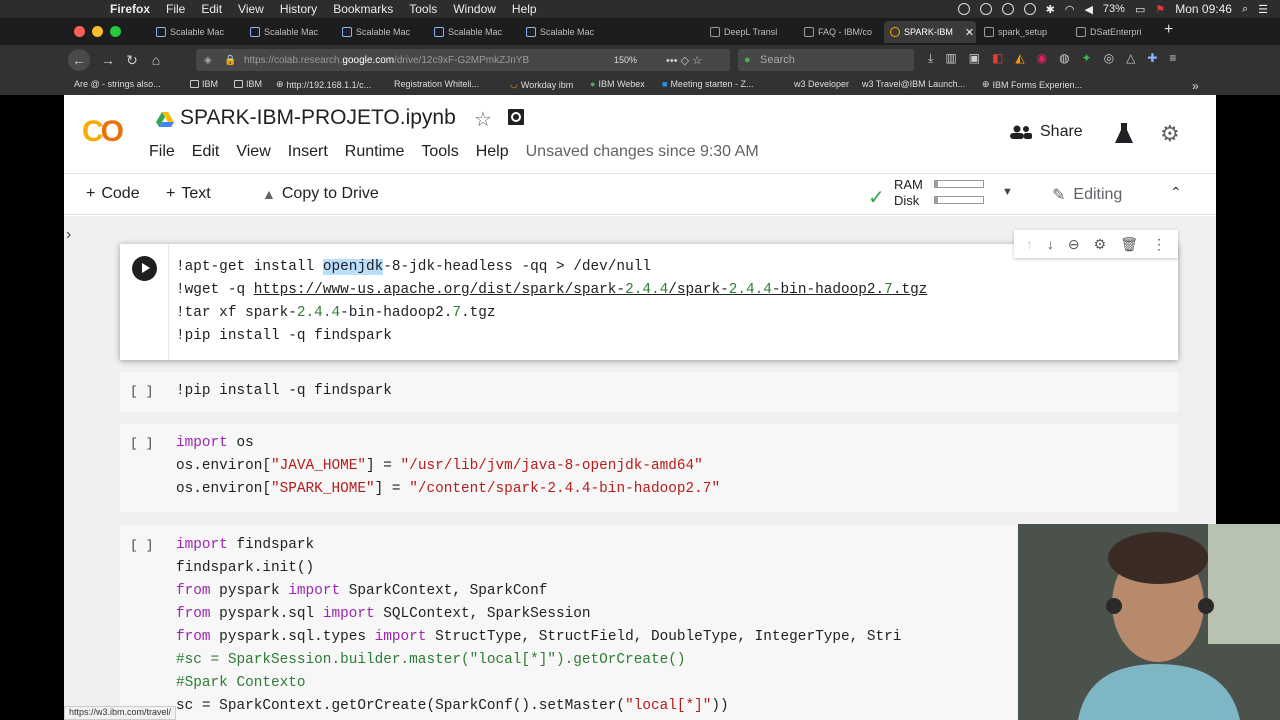  I want to click on colab-menu-insert: Insert, so click(308, 152).